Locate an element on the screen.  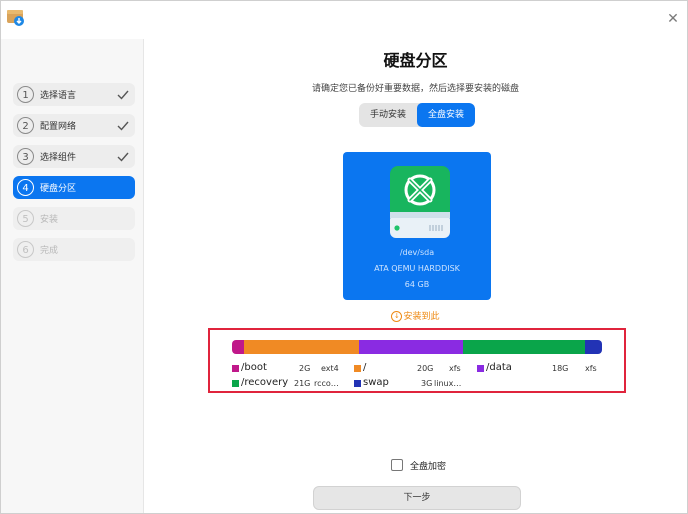
partition-name: /boot is located at coordinates (254, 367).